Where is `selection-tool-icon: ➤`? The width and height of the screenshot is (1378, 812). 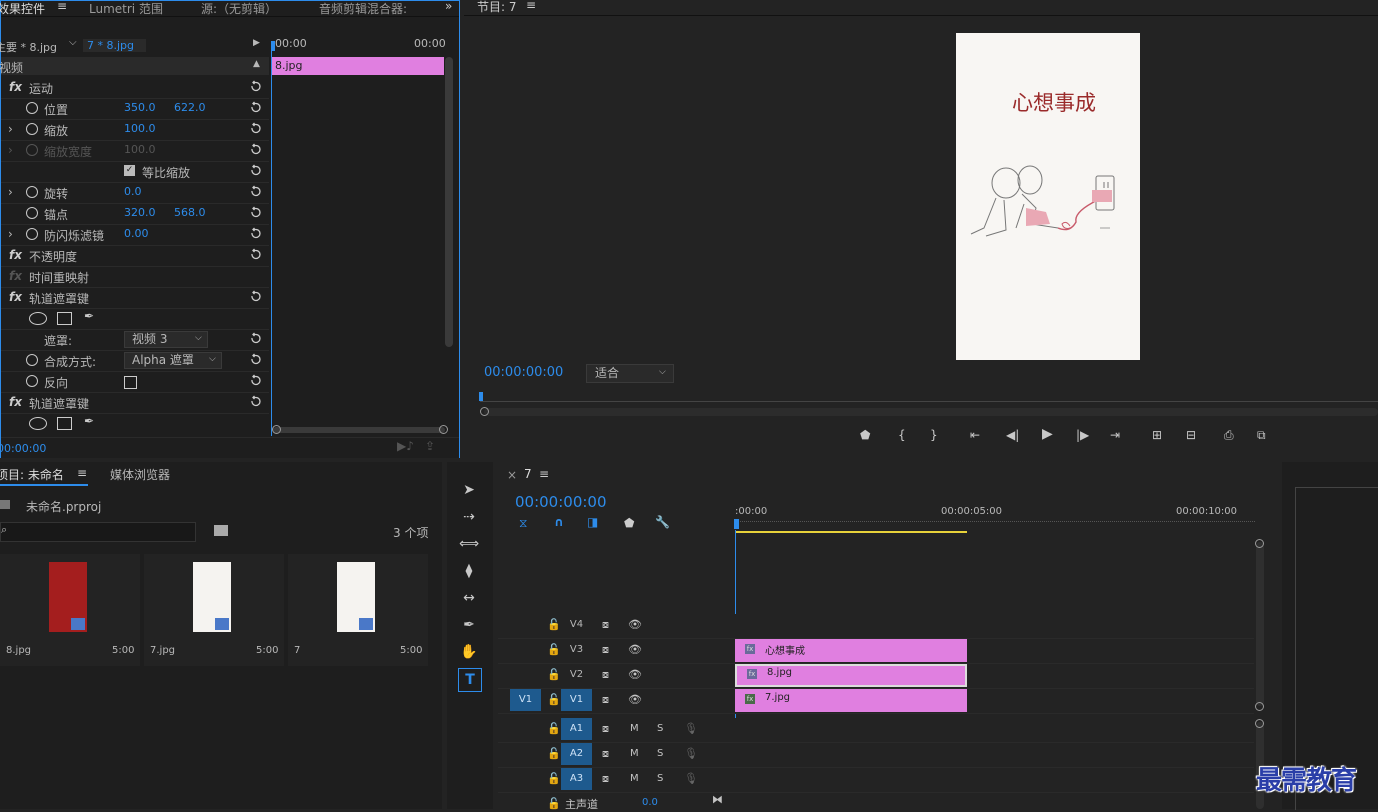
selection-tool-icon: ➤ is located at coordinates (469, 490).